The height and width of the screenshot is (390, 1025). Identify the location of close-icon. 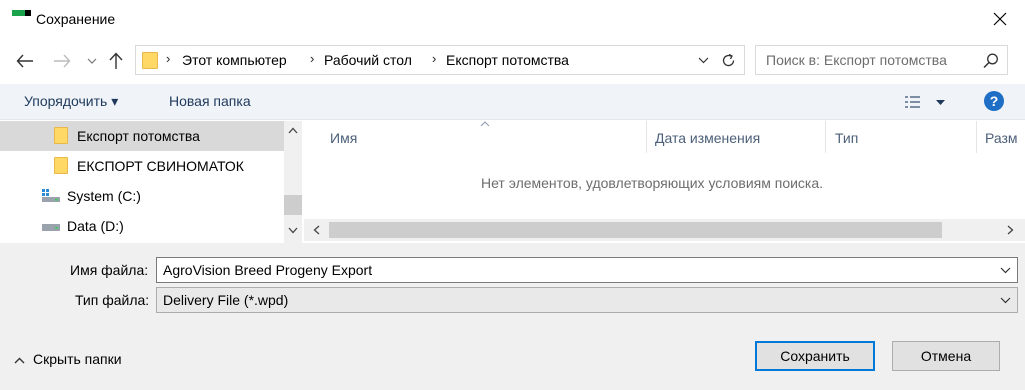
(1000, 19).